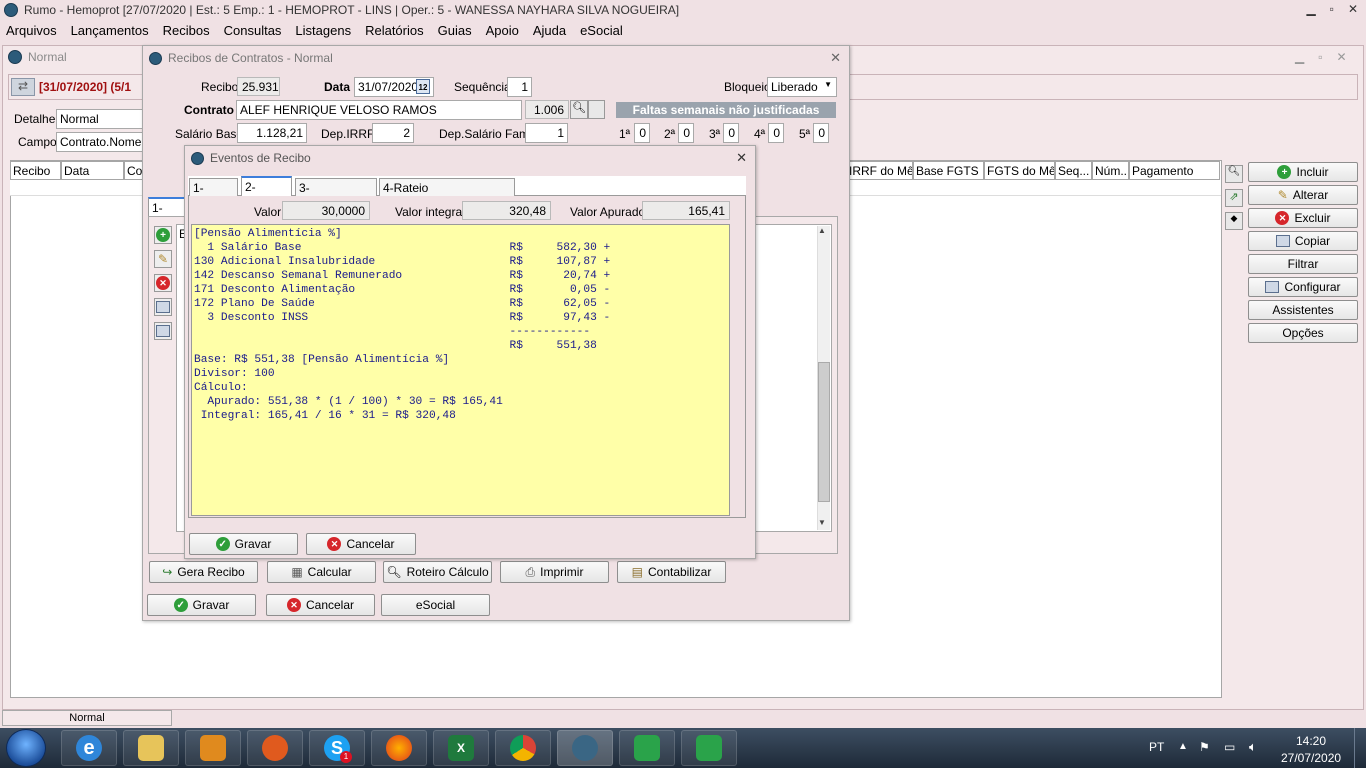 The width and height of the screenshot is (1366, 768). What do you see at coordinates (519, 87) in the screenshot?
I see `sequencia-field: 1` at bounding box center [519, 87].